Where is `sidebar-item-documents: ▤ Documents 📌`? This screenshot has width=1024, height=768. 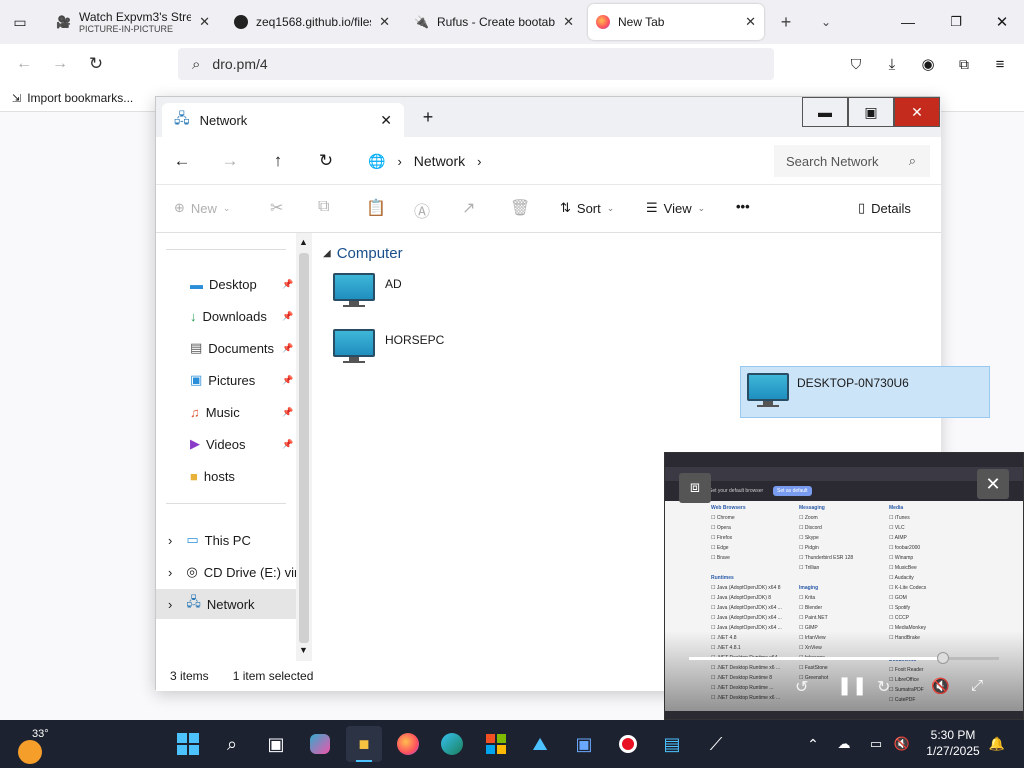
sidebar-item-documents: ▤ Documents 📌 is located at coordinates (226, 348).